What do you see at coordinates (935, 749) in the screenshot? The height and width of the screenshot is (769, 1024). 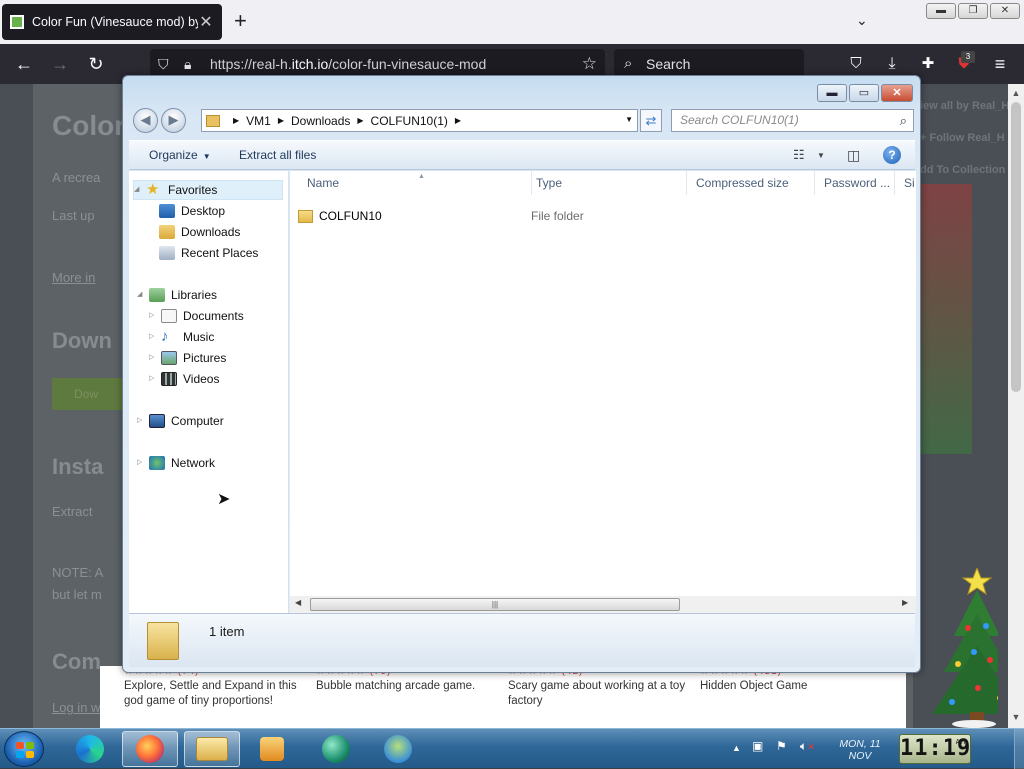 I see `digital-clock-gadget: 11:19 AM` at bounding box center [935, 749].